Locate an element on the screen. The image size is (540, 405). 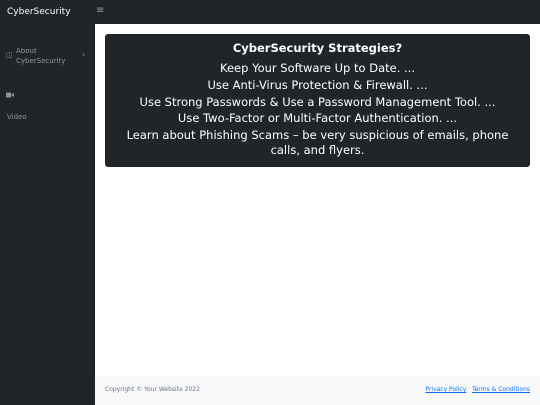
copyright-text: Copyright © Your Website 2022 is located at coordinates (152, 389).